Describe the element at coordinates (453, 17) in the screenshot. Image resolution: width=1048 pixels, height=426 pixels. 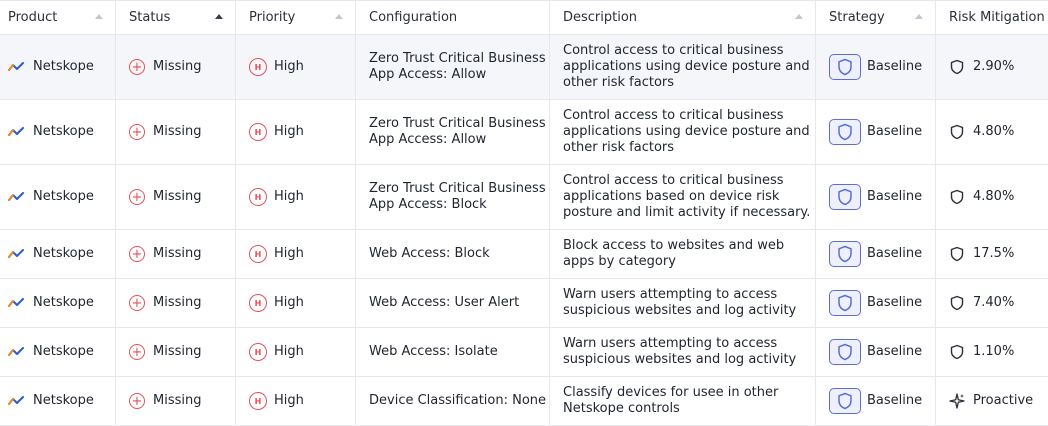
I see `column-header-configuration: Configuration` at that location.